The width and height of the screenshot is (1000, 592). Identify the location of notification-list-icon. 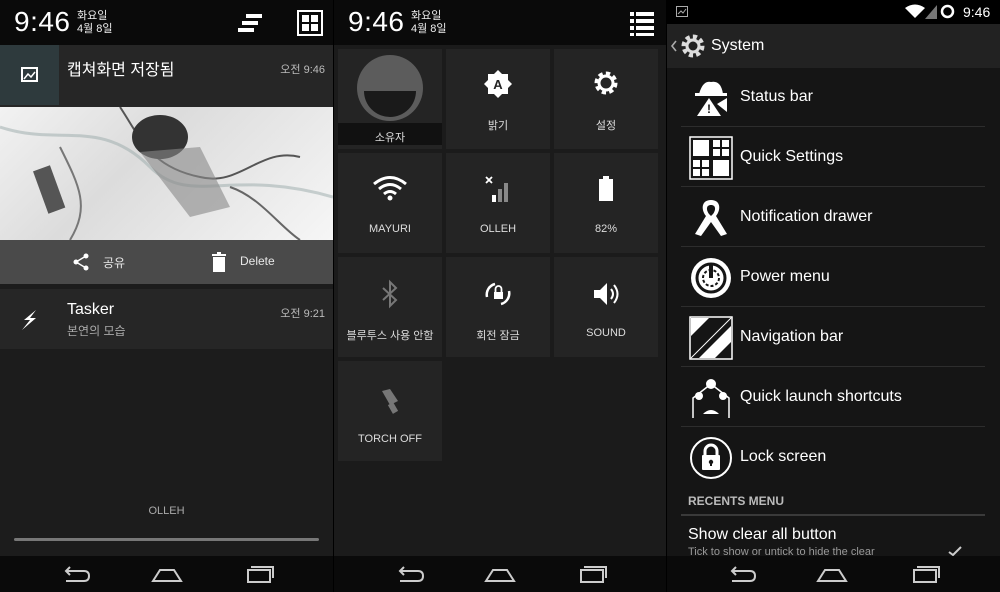
(642, 23).